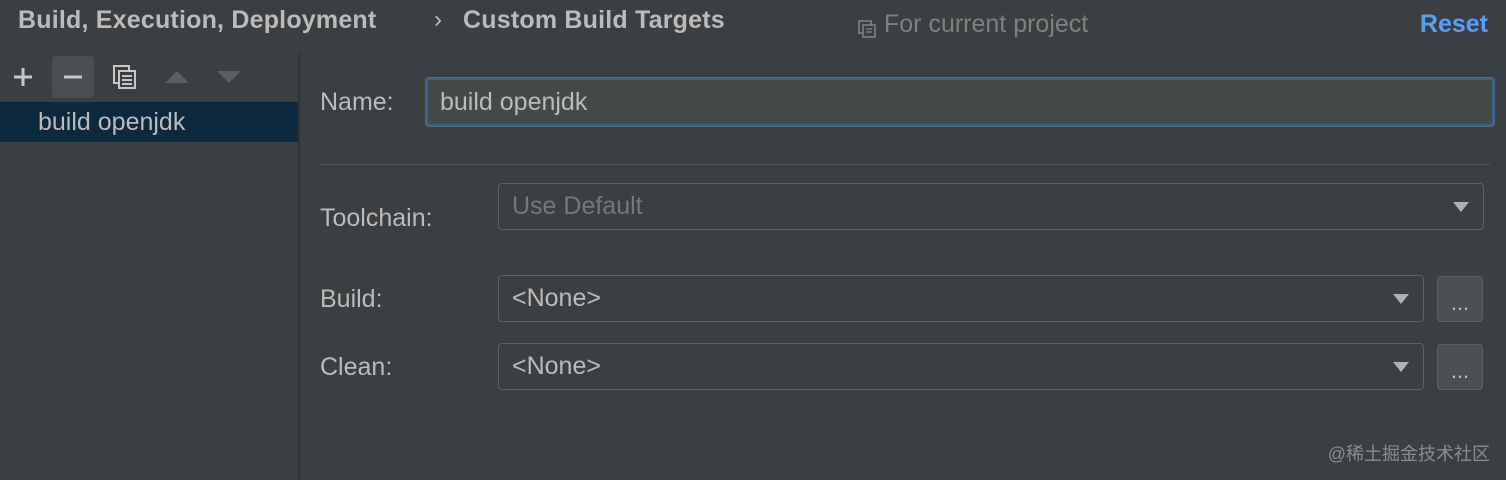 The width and height of the screenshot is (1506, 480). I want to click on targets-list: build openjdk, so click(149, 122).